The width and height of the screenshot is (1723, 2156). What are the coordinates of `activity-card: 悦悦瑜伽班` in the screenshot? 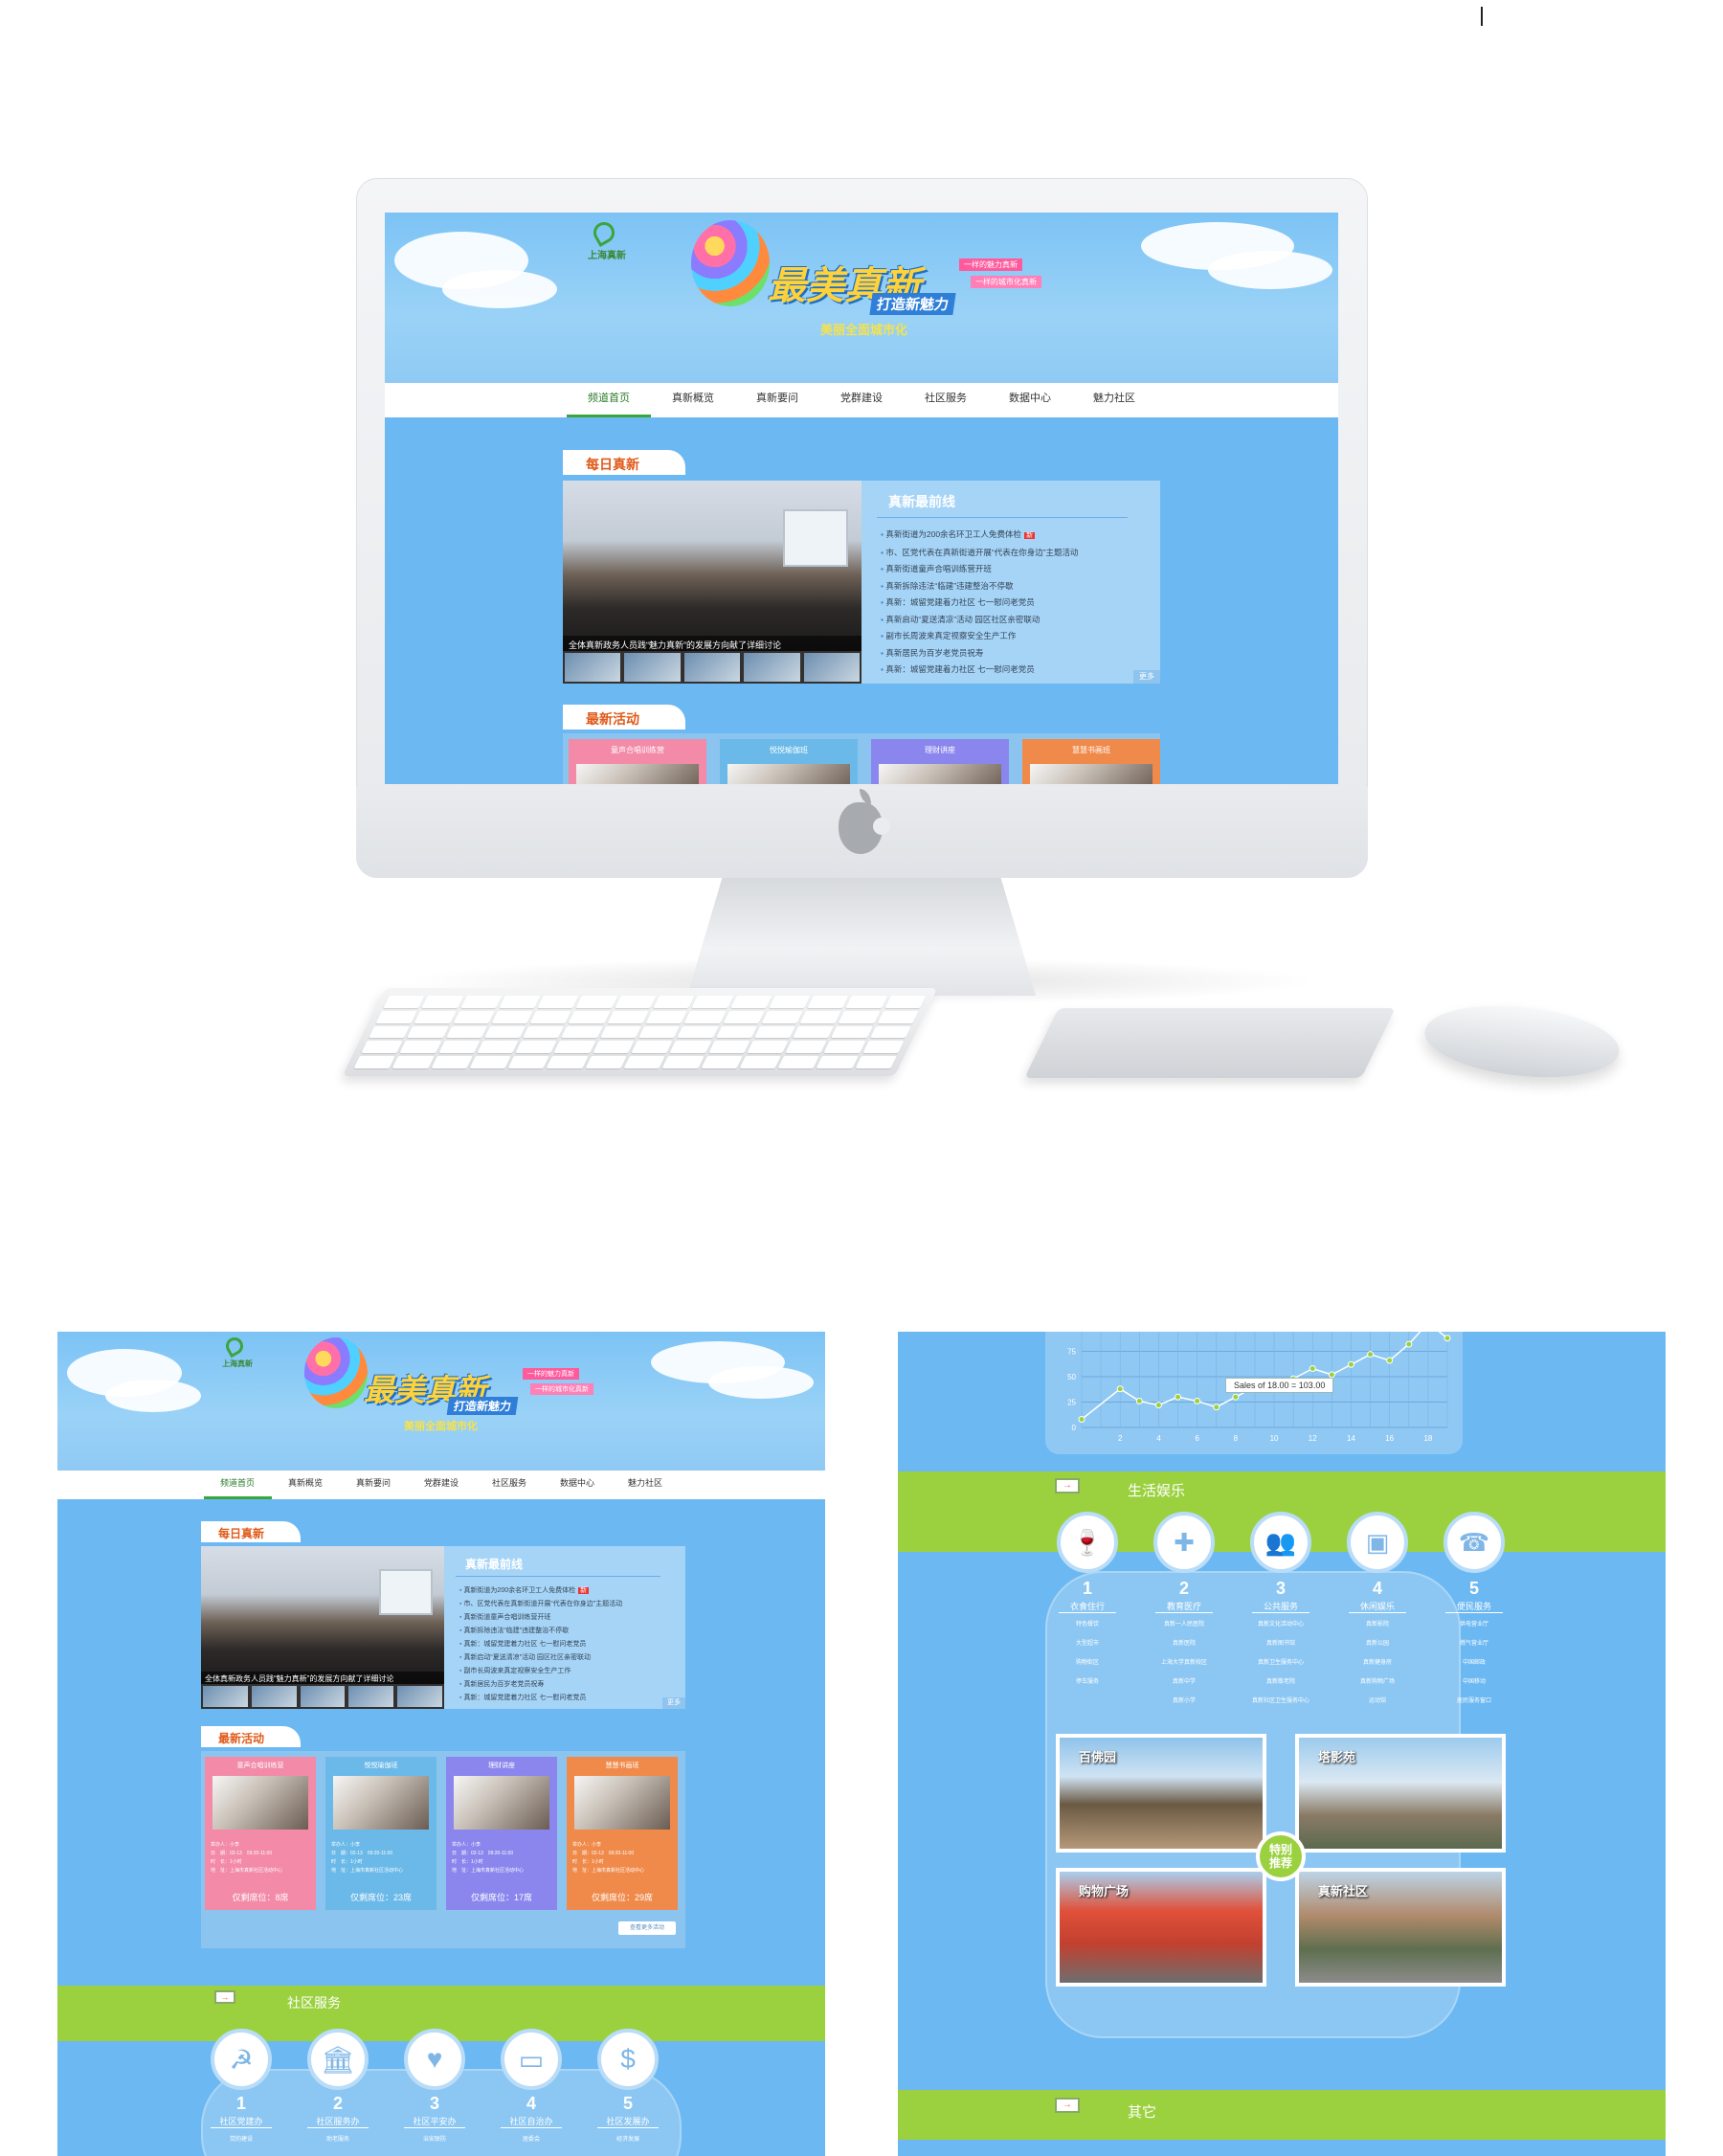 It's located at (789, 761).